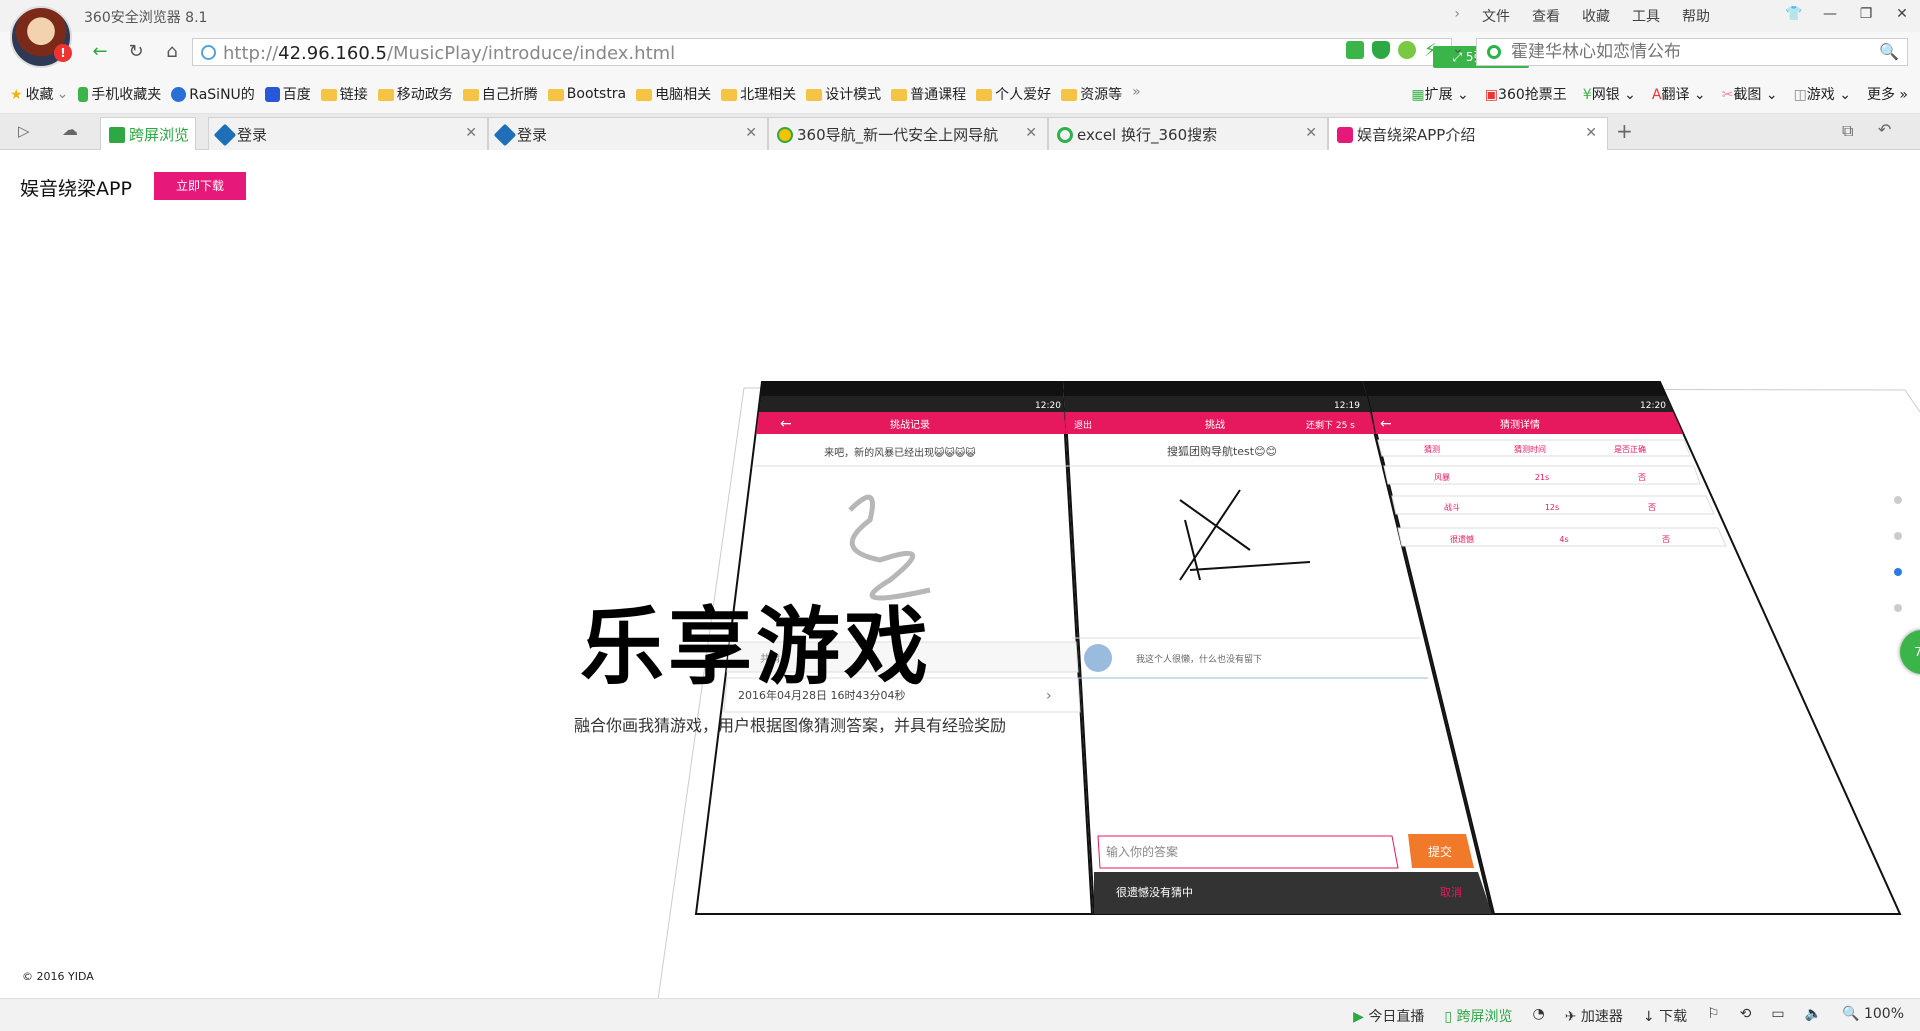 This screenshot has width=1920, height=1031. I want to click on phone3-cell: 风暴, so click(1442, 477).